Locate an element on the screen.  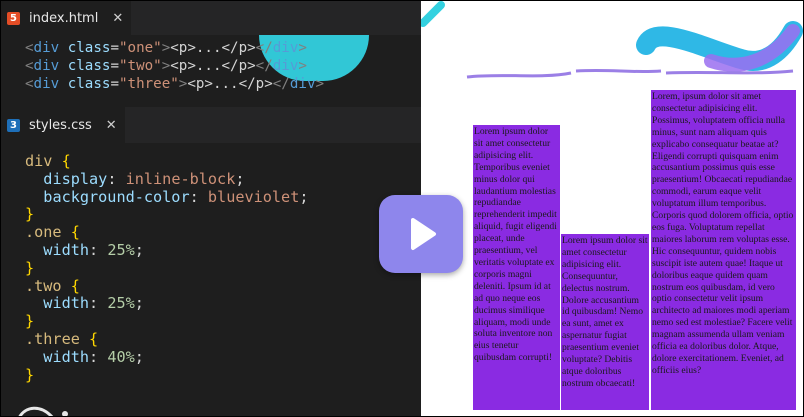
class-name: one is located at coordinates (140, 48).